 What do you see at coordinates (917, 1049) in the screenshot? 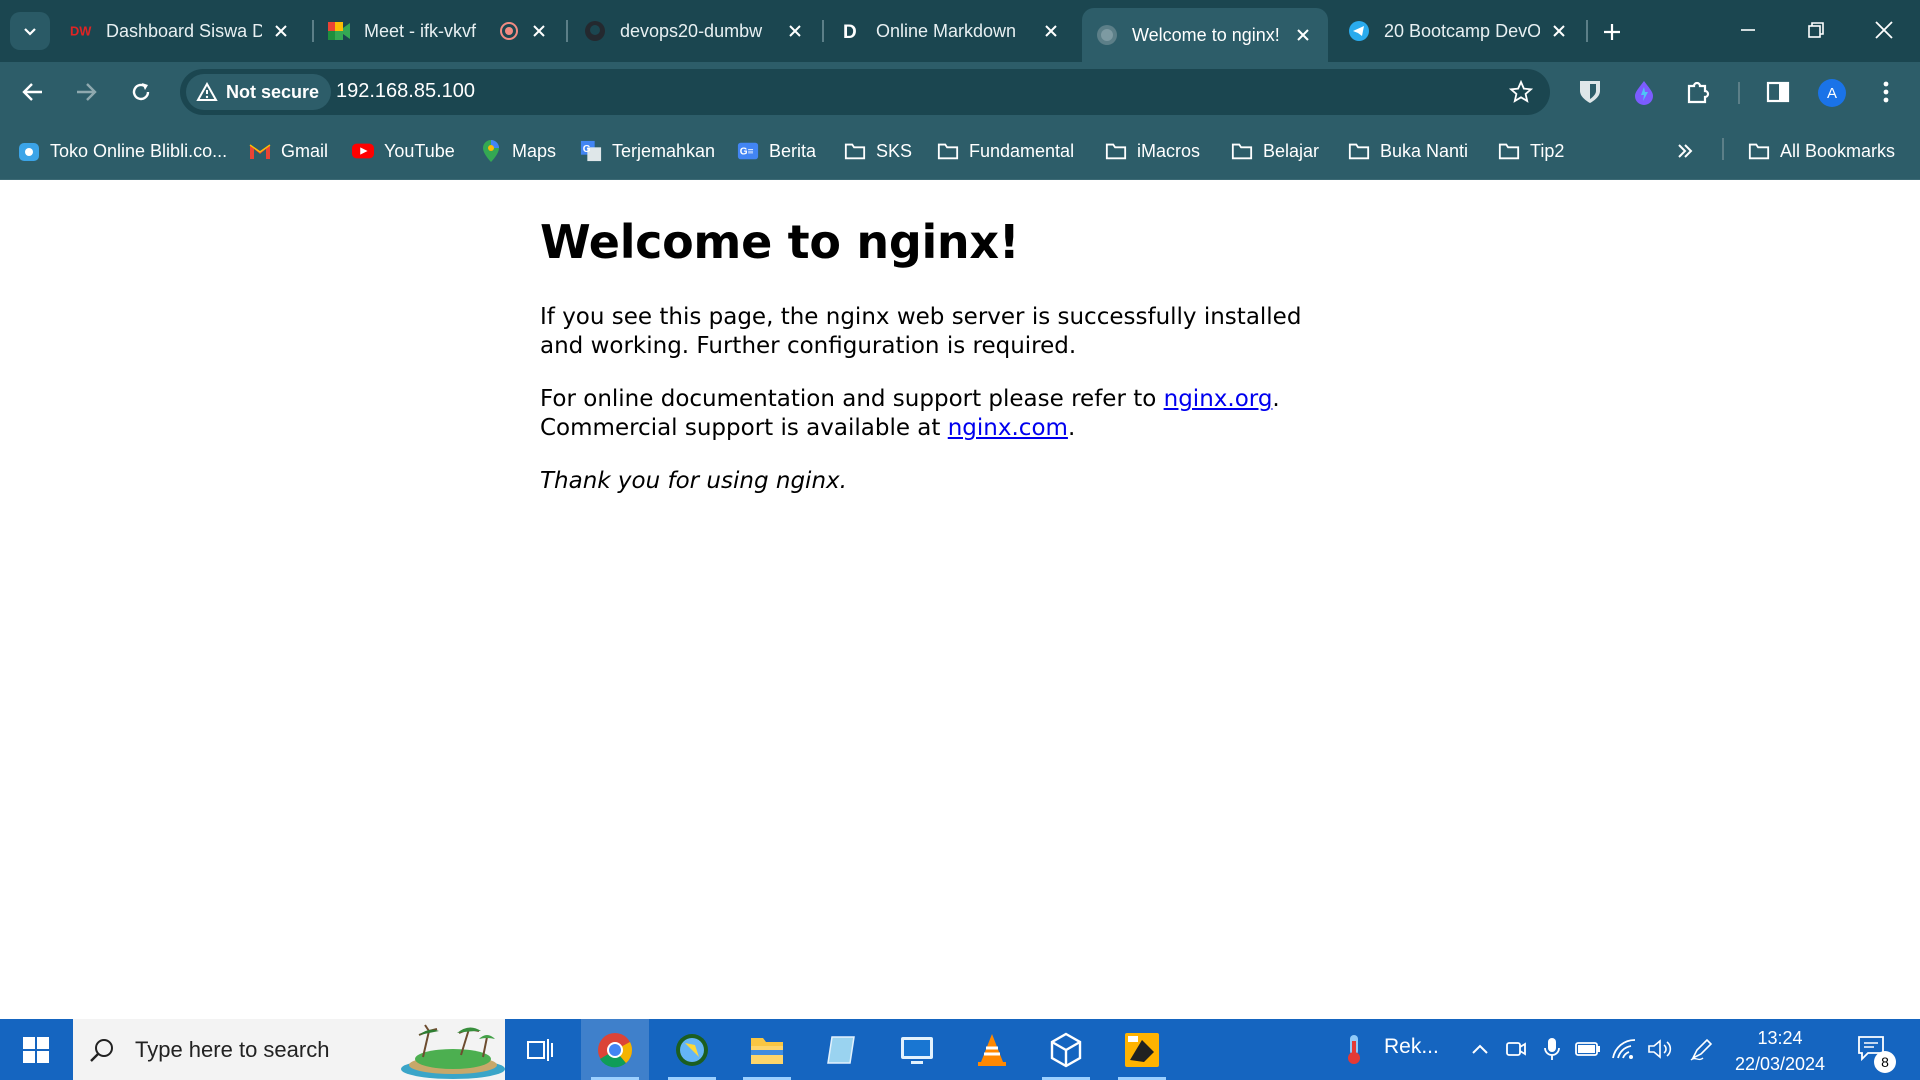
I see `taskbar-rdp` at bounding box center [917, 1049].